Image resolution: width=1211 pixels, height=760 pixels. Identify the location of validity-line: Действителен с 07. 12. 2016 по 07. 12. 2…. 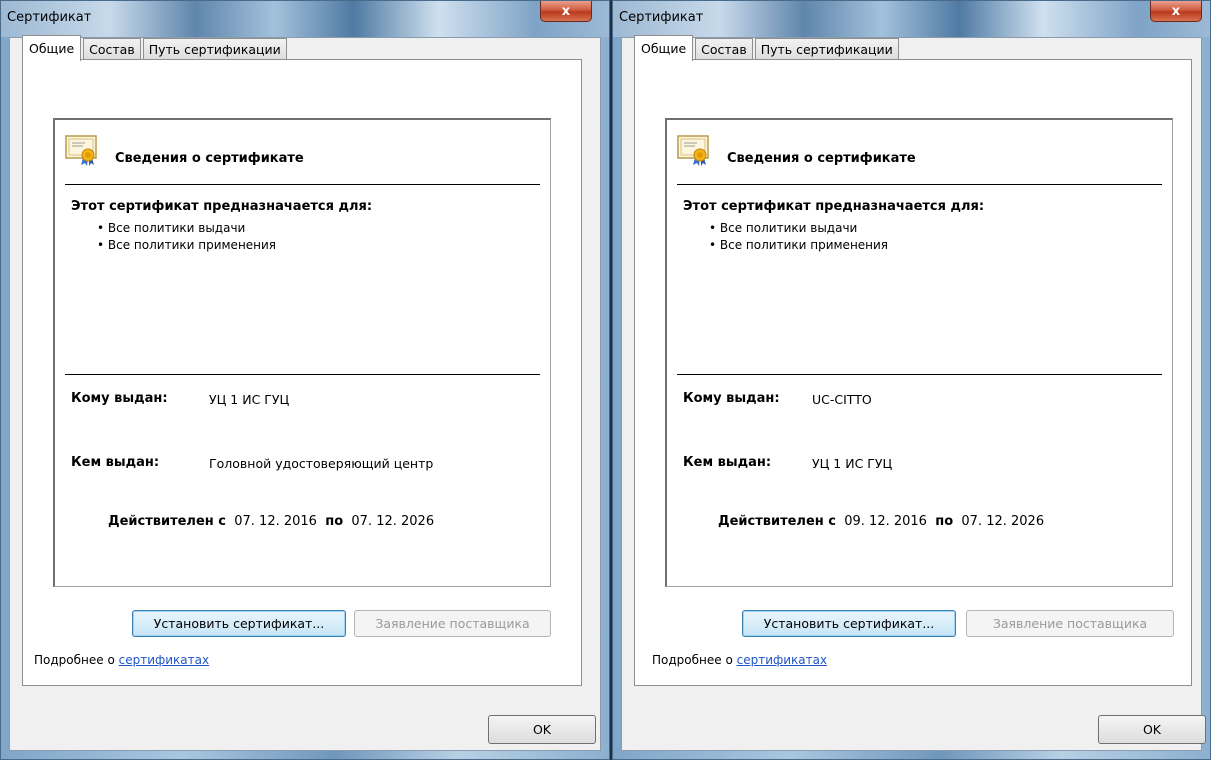
(271, 521).